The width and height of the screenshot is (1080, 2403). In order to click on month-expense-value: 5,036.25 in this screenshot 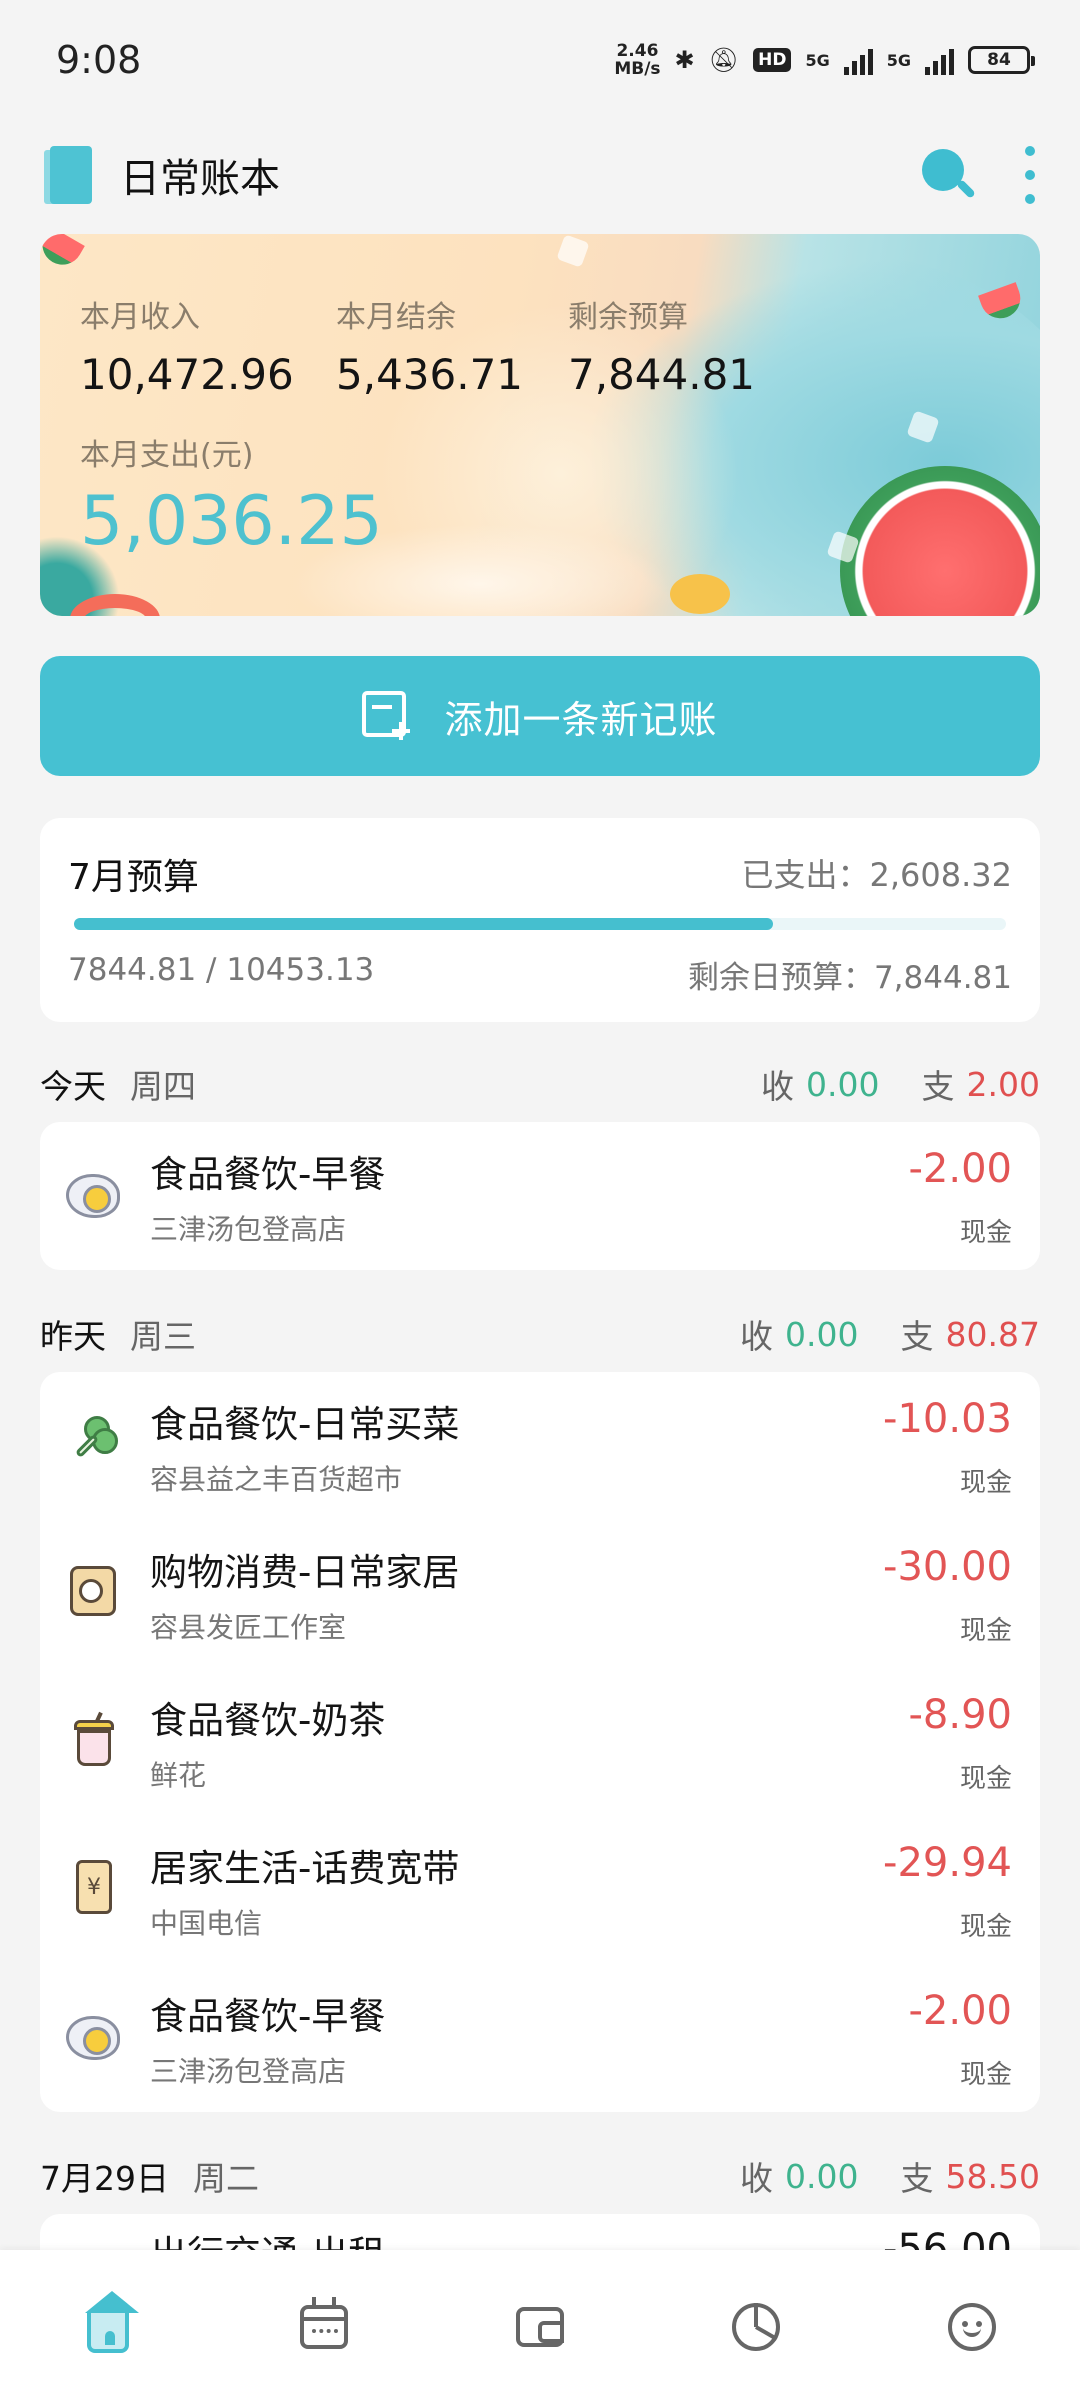, I will do `click(231, 521)`.